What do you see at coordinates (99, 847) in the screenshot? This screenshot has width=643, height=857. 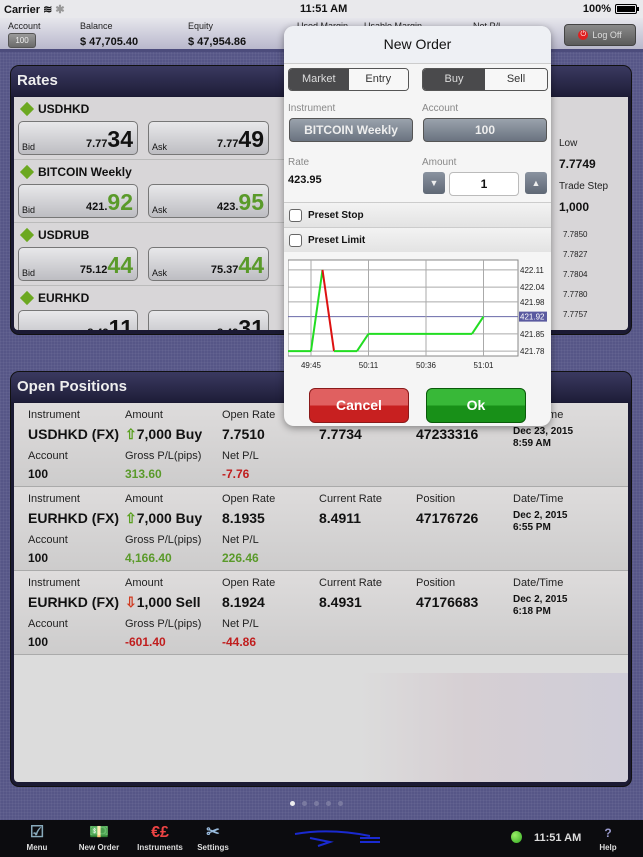 I see `tab-label: New Order` at bounding box center [99, 847].